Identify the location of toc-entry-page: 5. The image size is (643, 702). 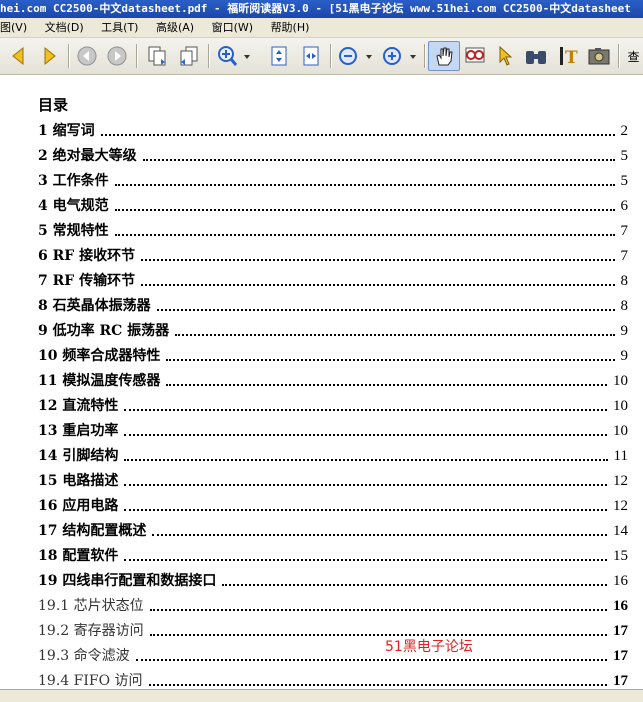
(624, 181).